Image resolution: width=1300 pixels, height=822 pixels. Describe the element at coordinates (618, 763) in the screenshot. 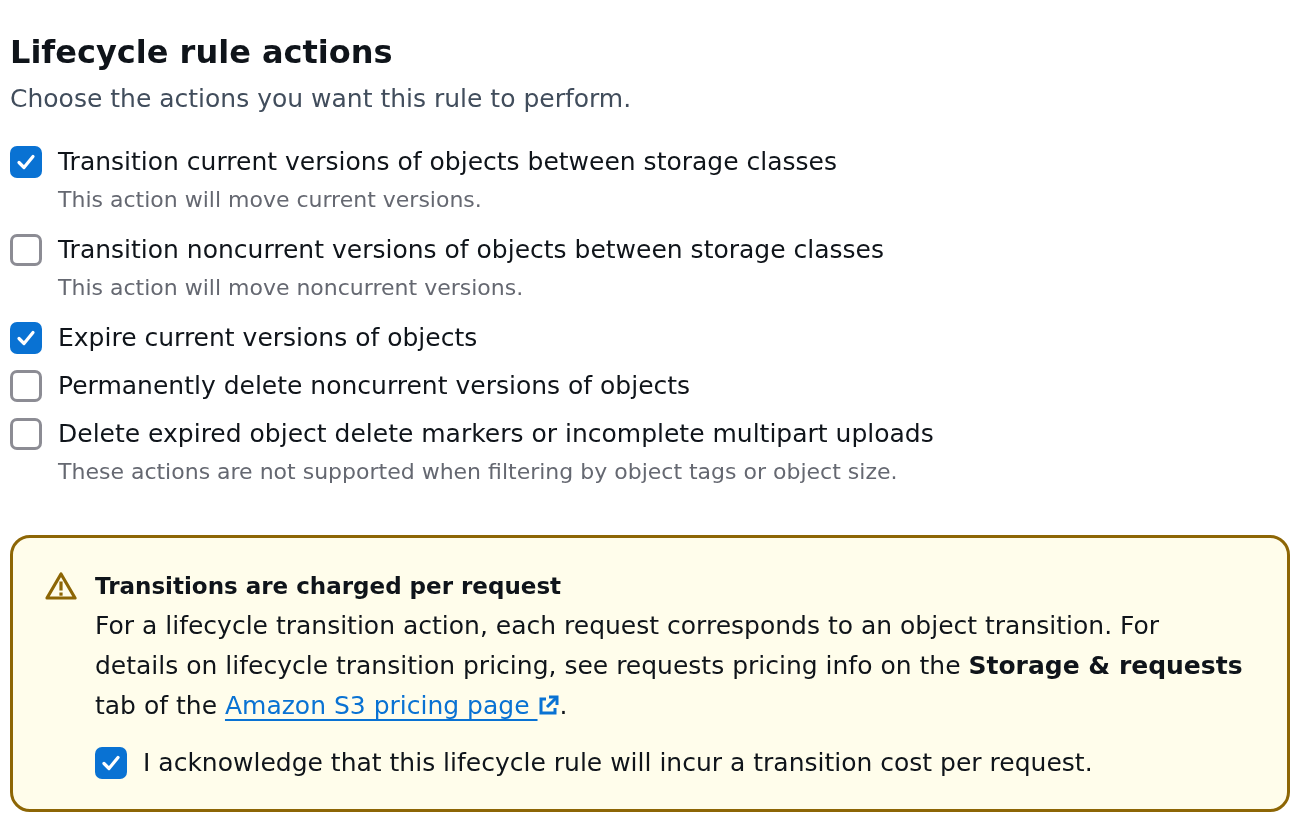

I see `acknowledge-label: I acknowledge that this lifecycle rule will incur a transition cost per request.` at that location.